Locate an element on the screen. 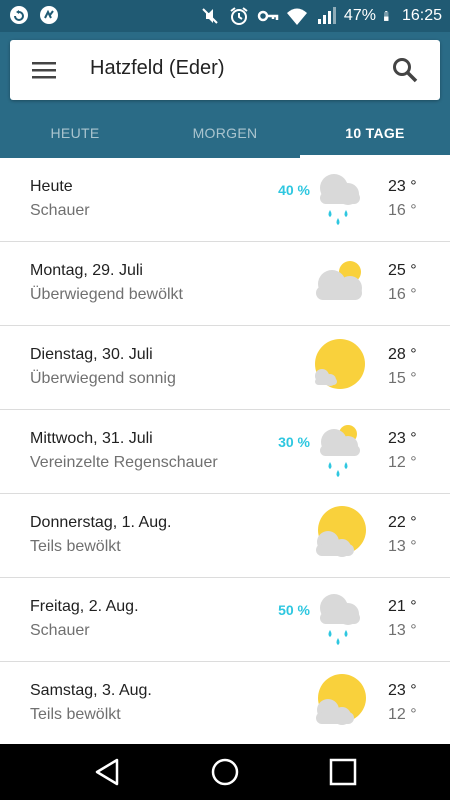 Image resolution: width=450 pixels, height=800 pixels. forecast-tabs: HEUTE MORGEN 10 TAGE is located at coordinates (225, 135).